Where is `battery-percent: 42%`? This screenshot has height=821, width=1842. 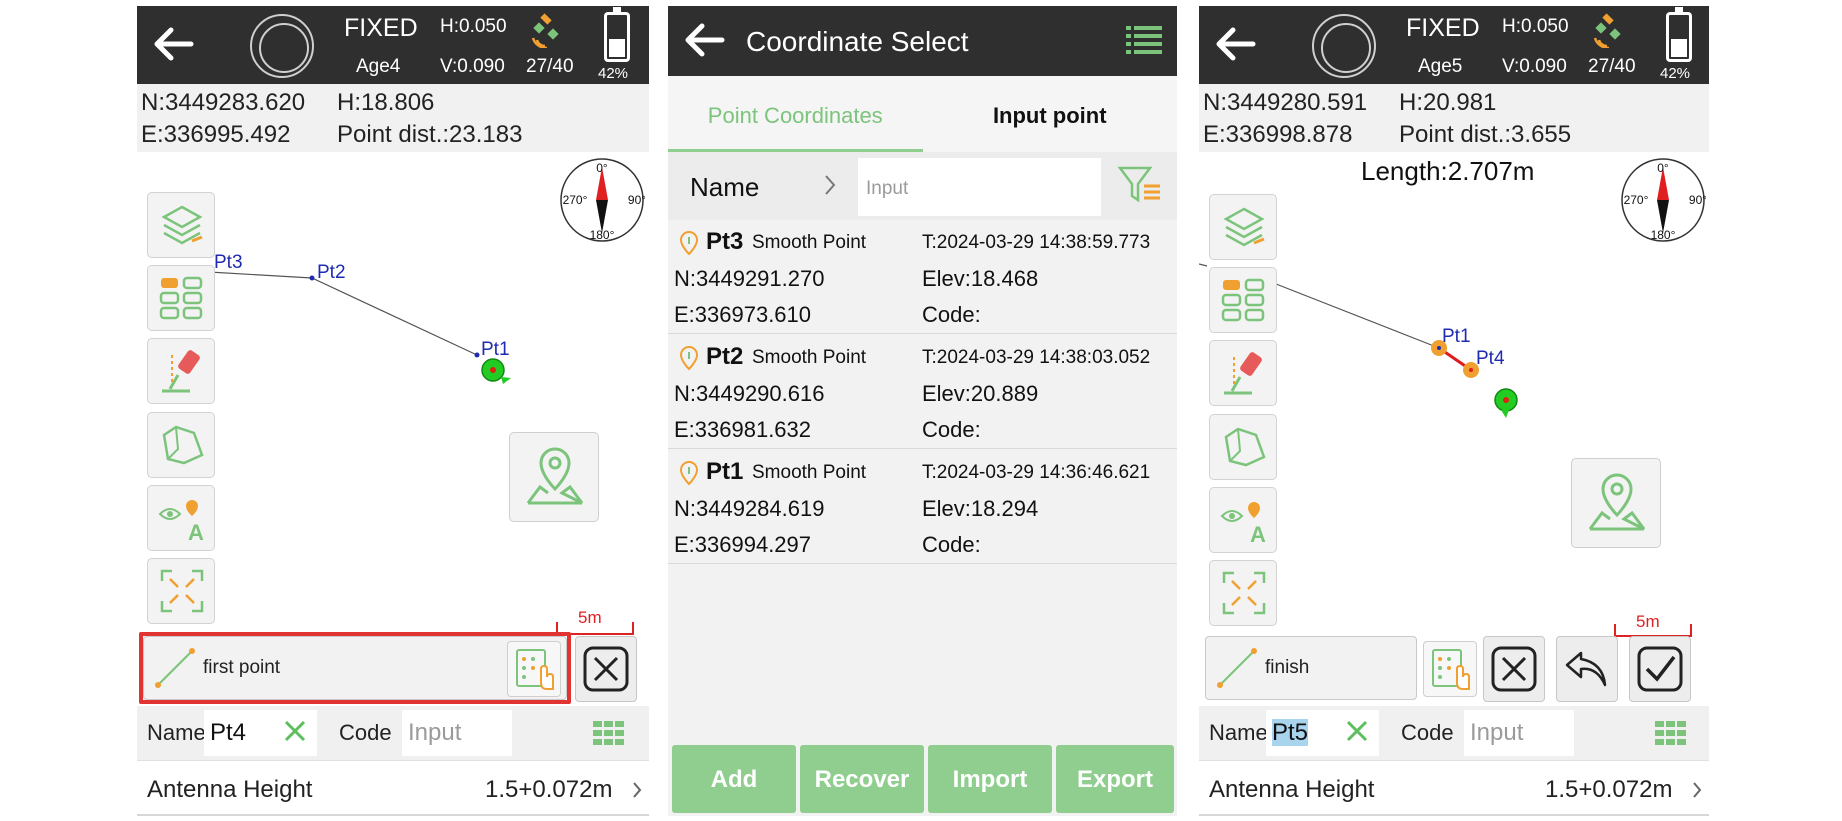 battery-percent: 42% is located at coordinates (1675, 73).